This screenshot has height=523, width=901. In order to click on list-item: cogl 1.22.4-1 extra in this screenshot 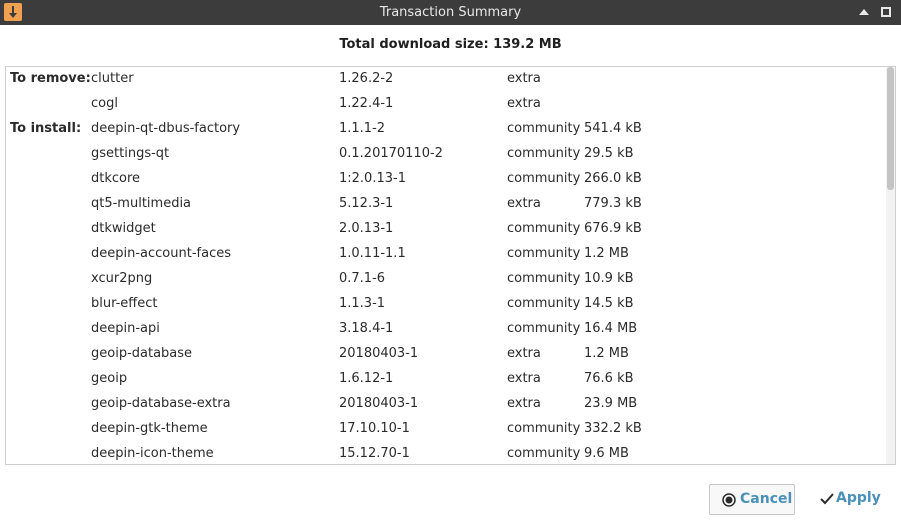, I will do `click(446, 104)`.